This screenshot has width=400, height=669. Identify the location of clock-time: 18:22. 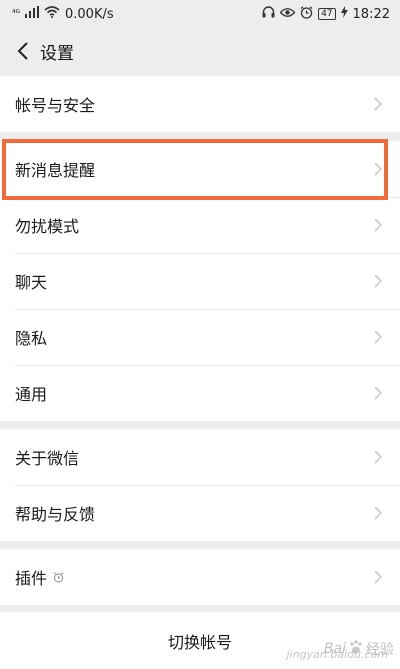
(371, 14).